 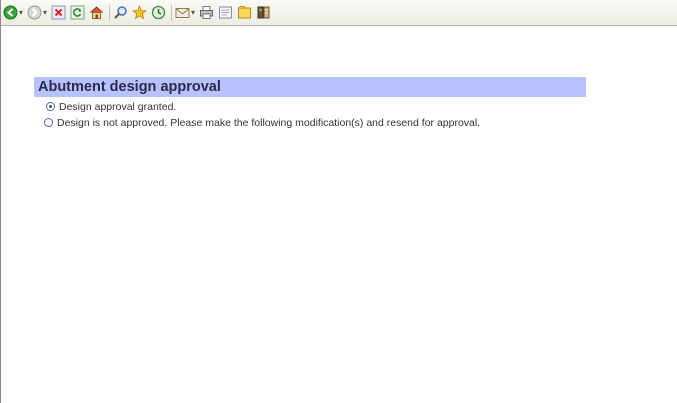 What do you see at coordinates (193, 12) in the screenshot?
I see `mail-dropdown-icon: ▾` at bounding box center [193, 12].